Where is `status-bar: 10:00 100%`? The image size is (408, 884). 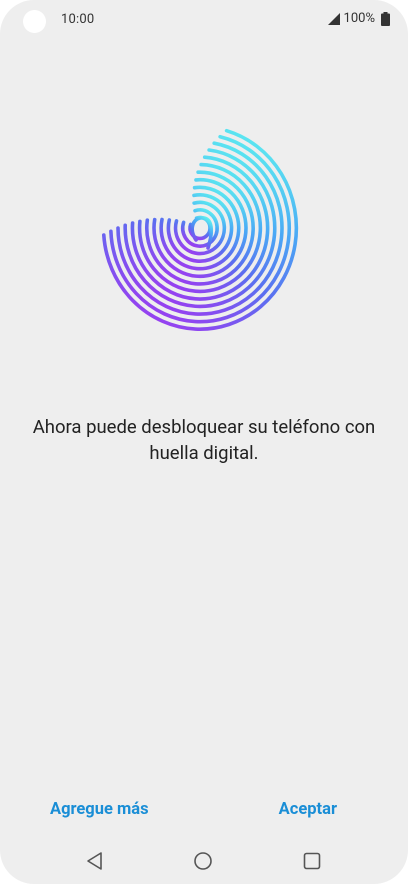 status-bar: 10:00 100% is located at coordinates (204, 20).